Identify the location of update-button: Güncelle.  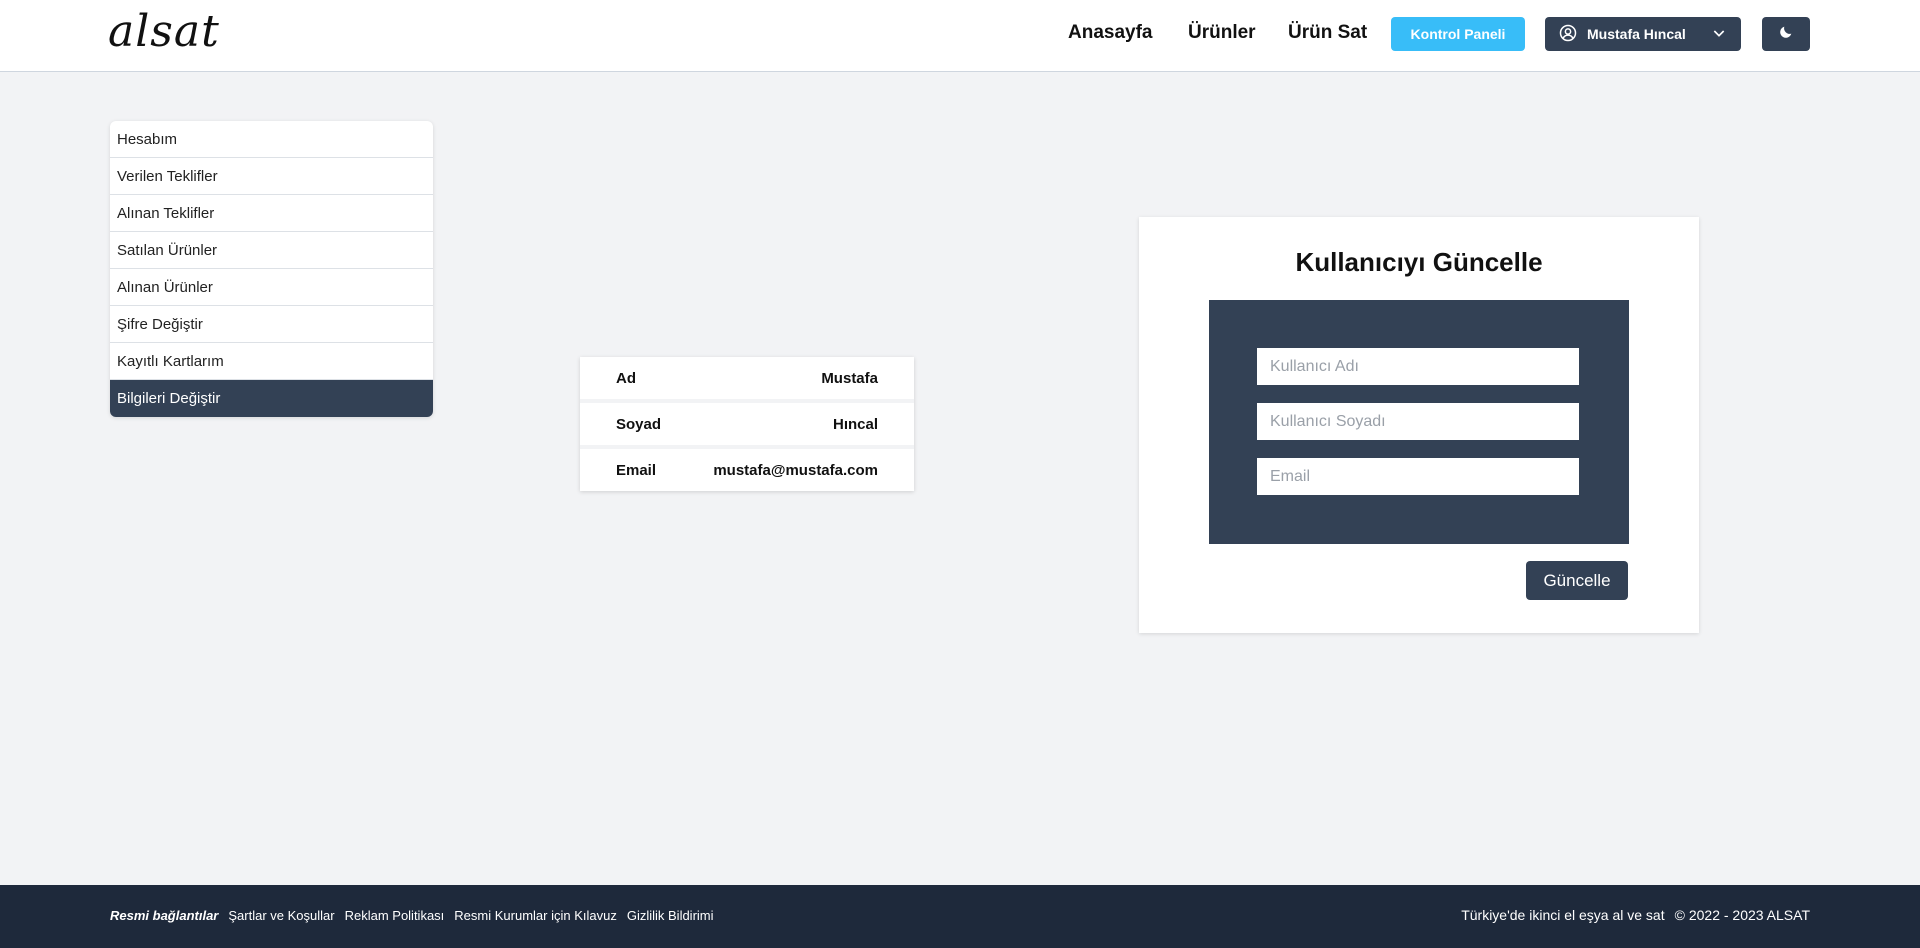
(1577, 580).